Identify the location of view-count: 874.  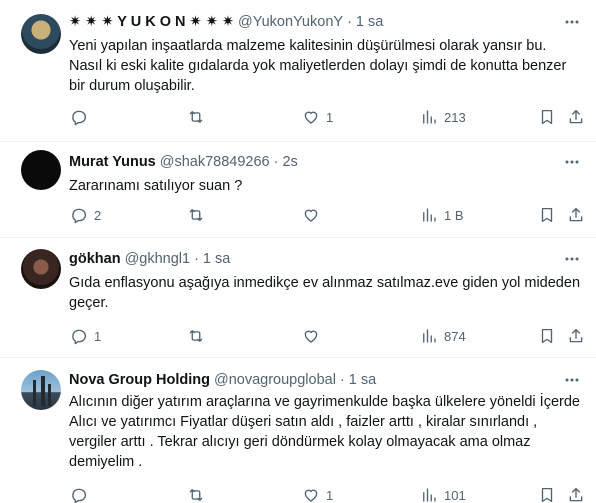
(455, 336).